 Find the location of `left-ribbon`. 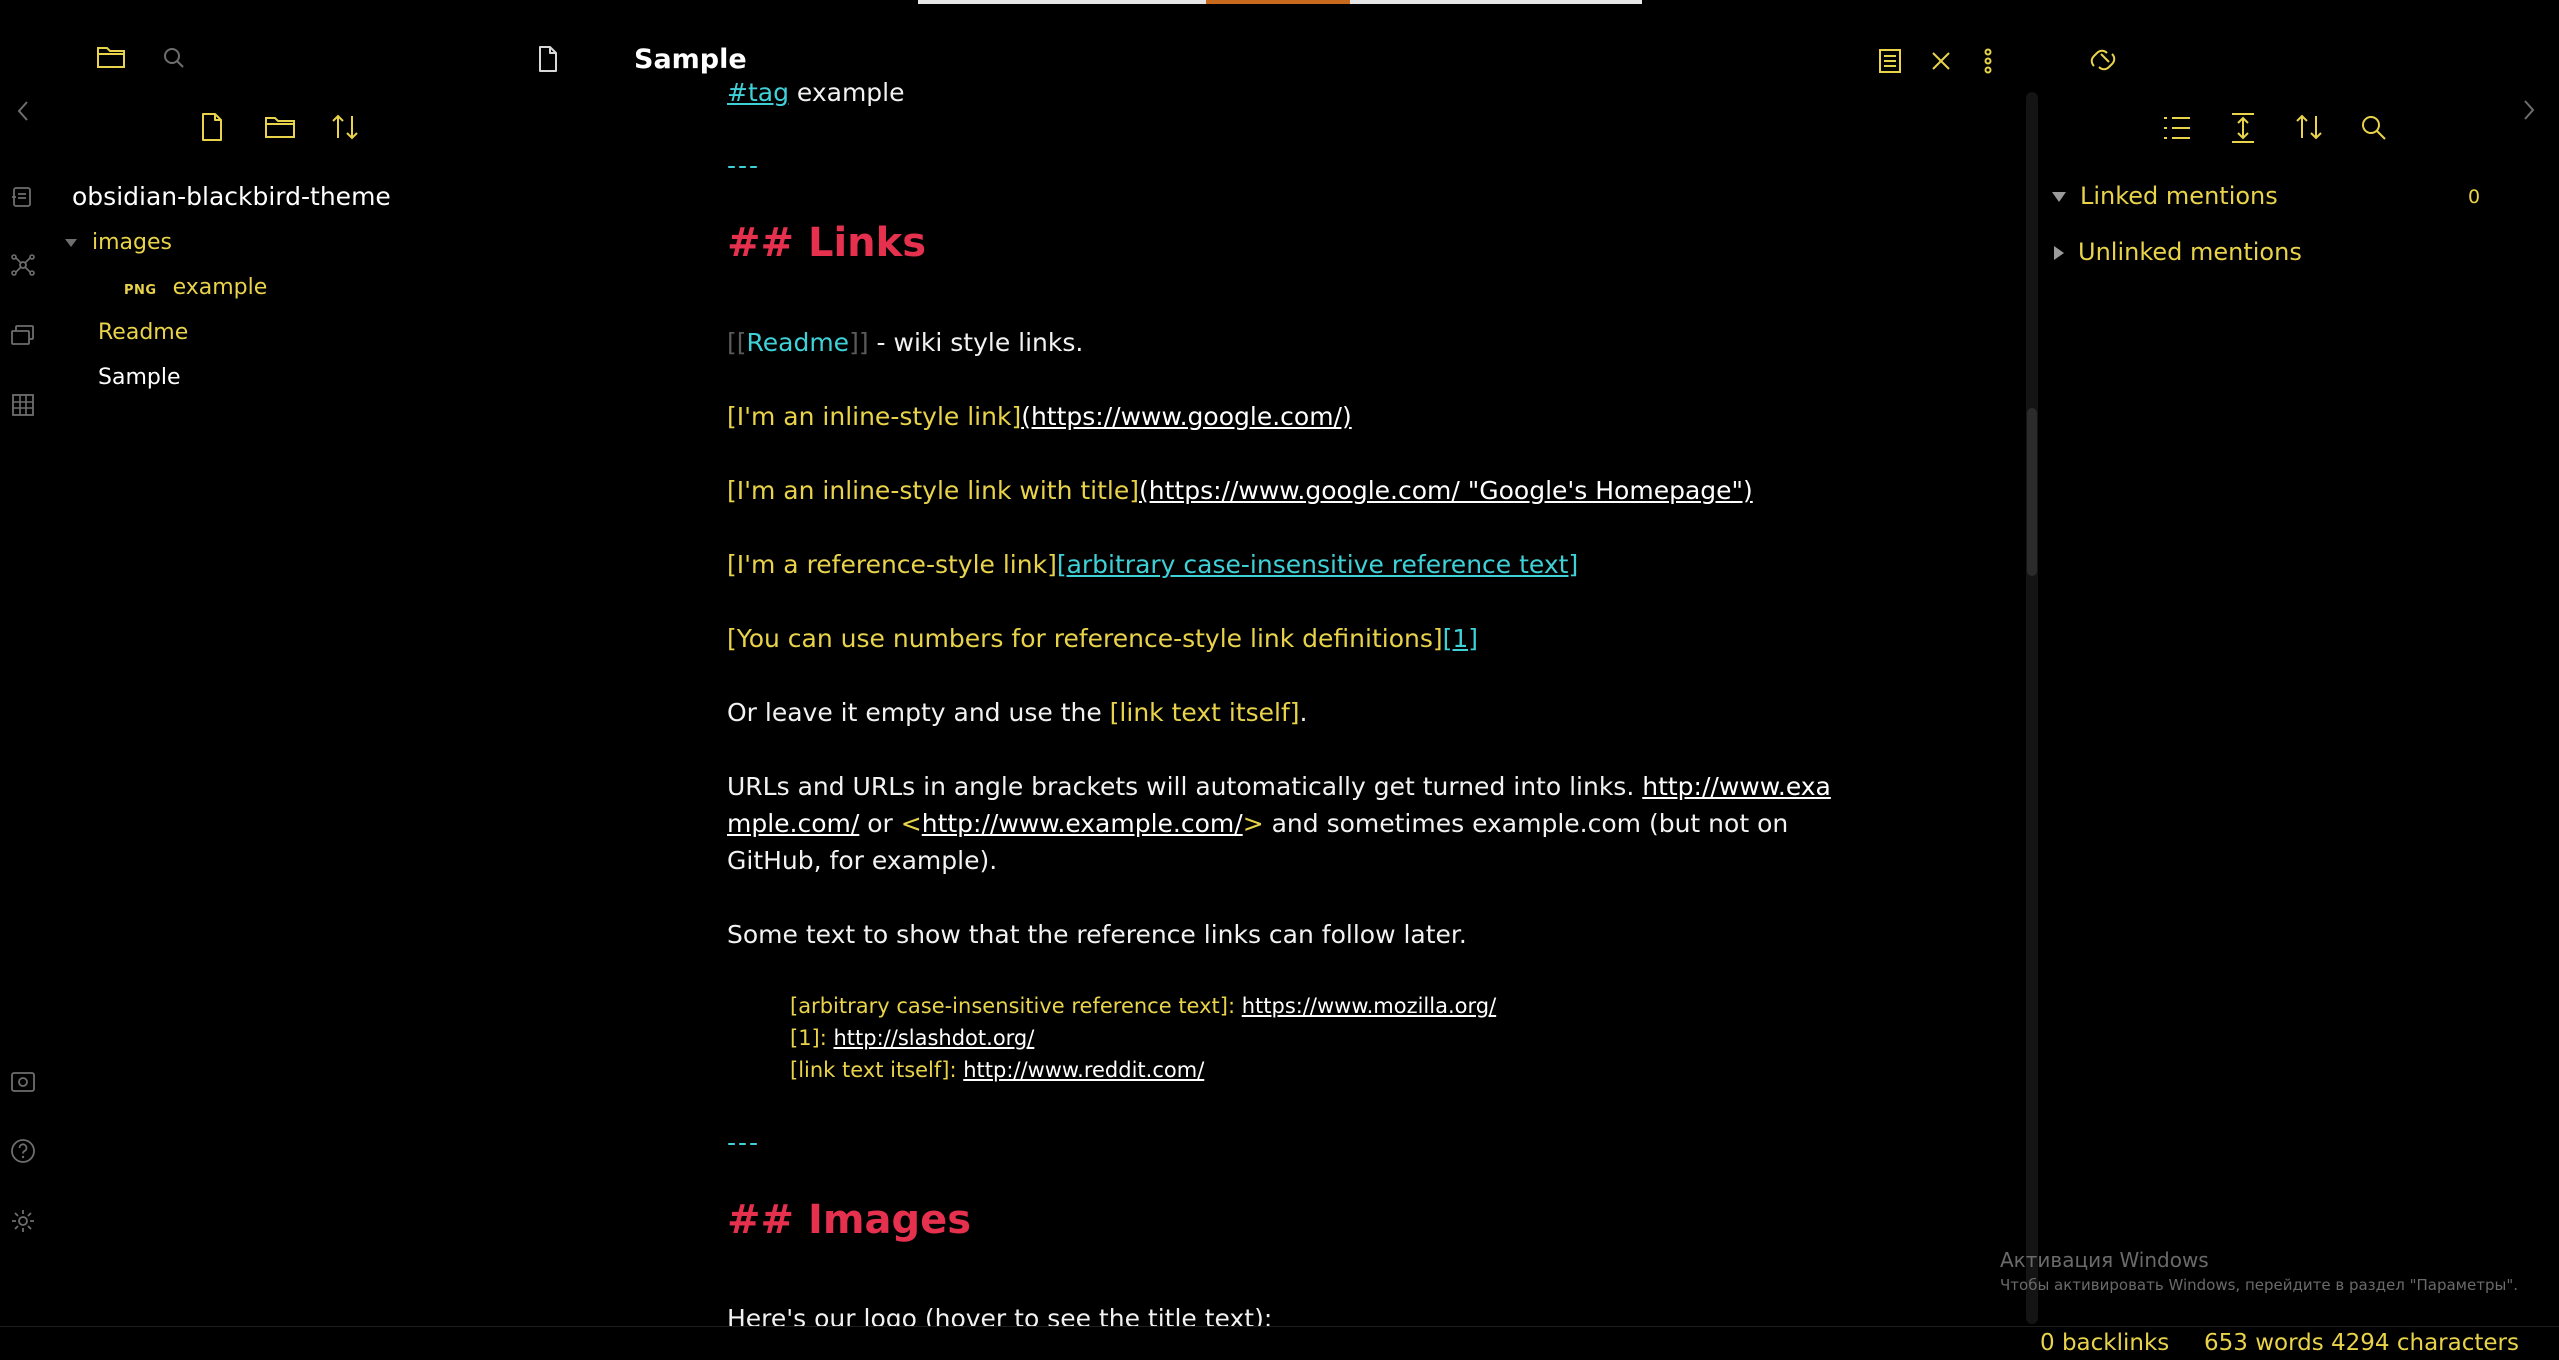

left-ribbon is located at coordinates (23, 663).